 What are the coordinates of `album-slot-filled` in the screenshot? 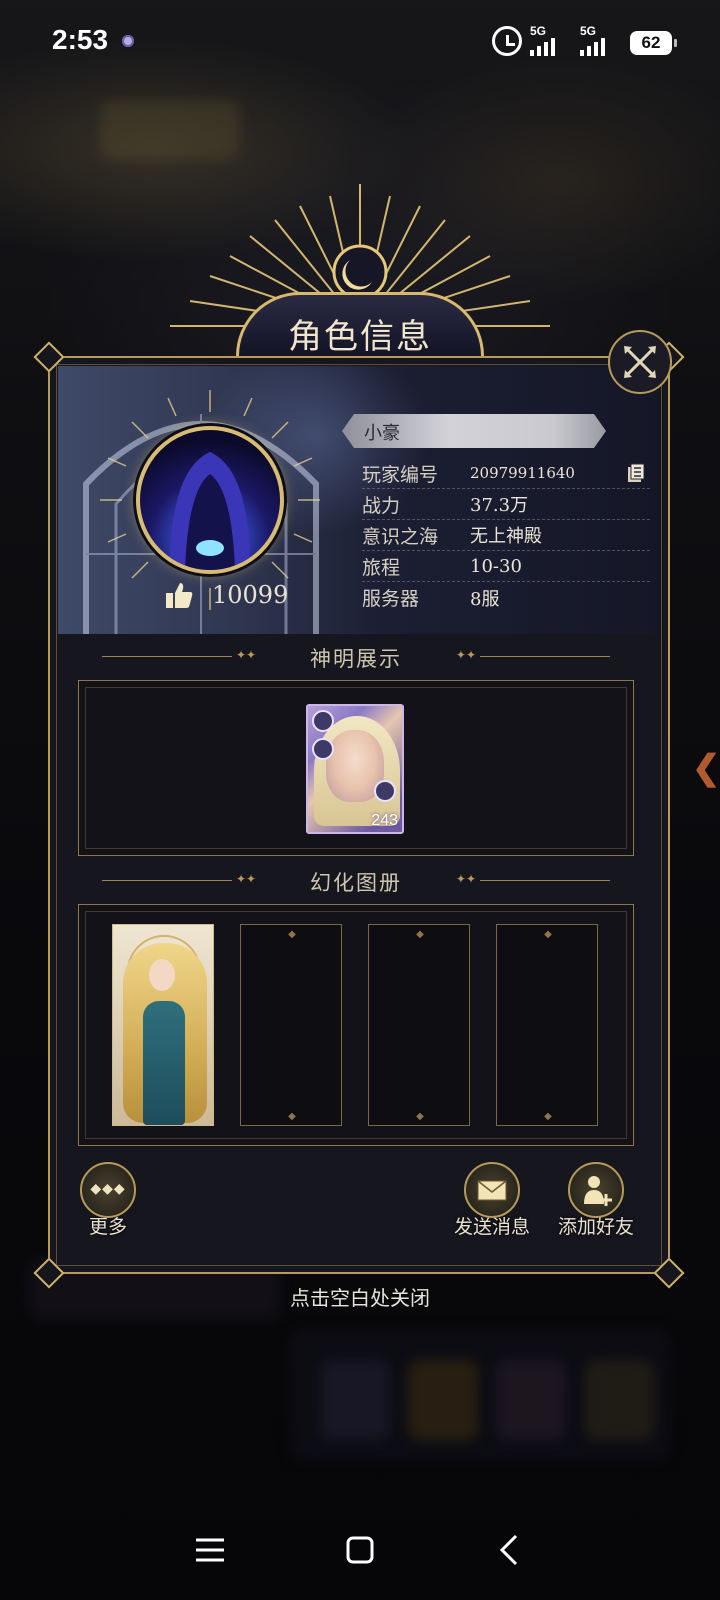 It's located at (163, 1025).